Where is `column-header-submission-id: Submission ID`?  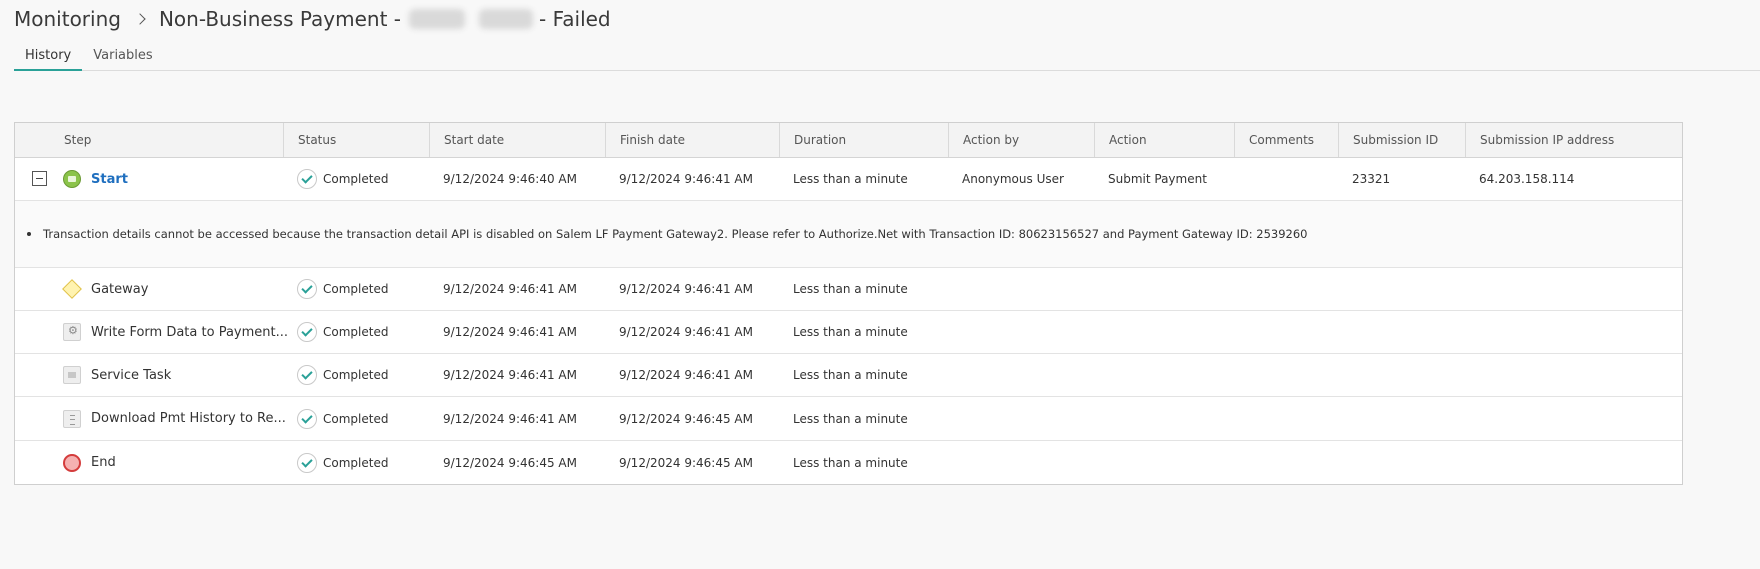 column-header-submission-id: Submission ID is located at coordinates (1401, 140).